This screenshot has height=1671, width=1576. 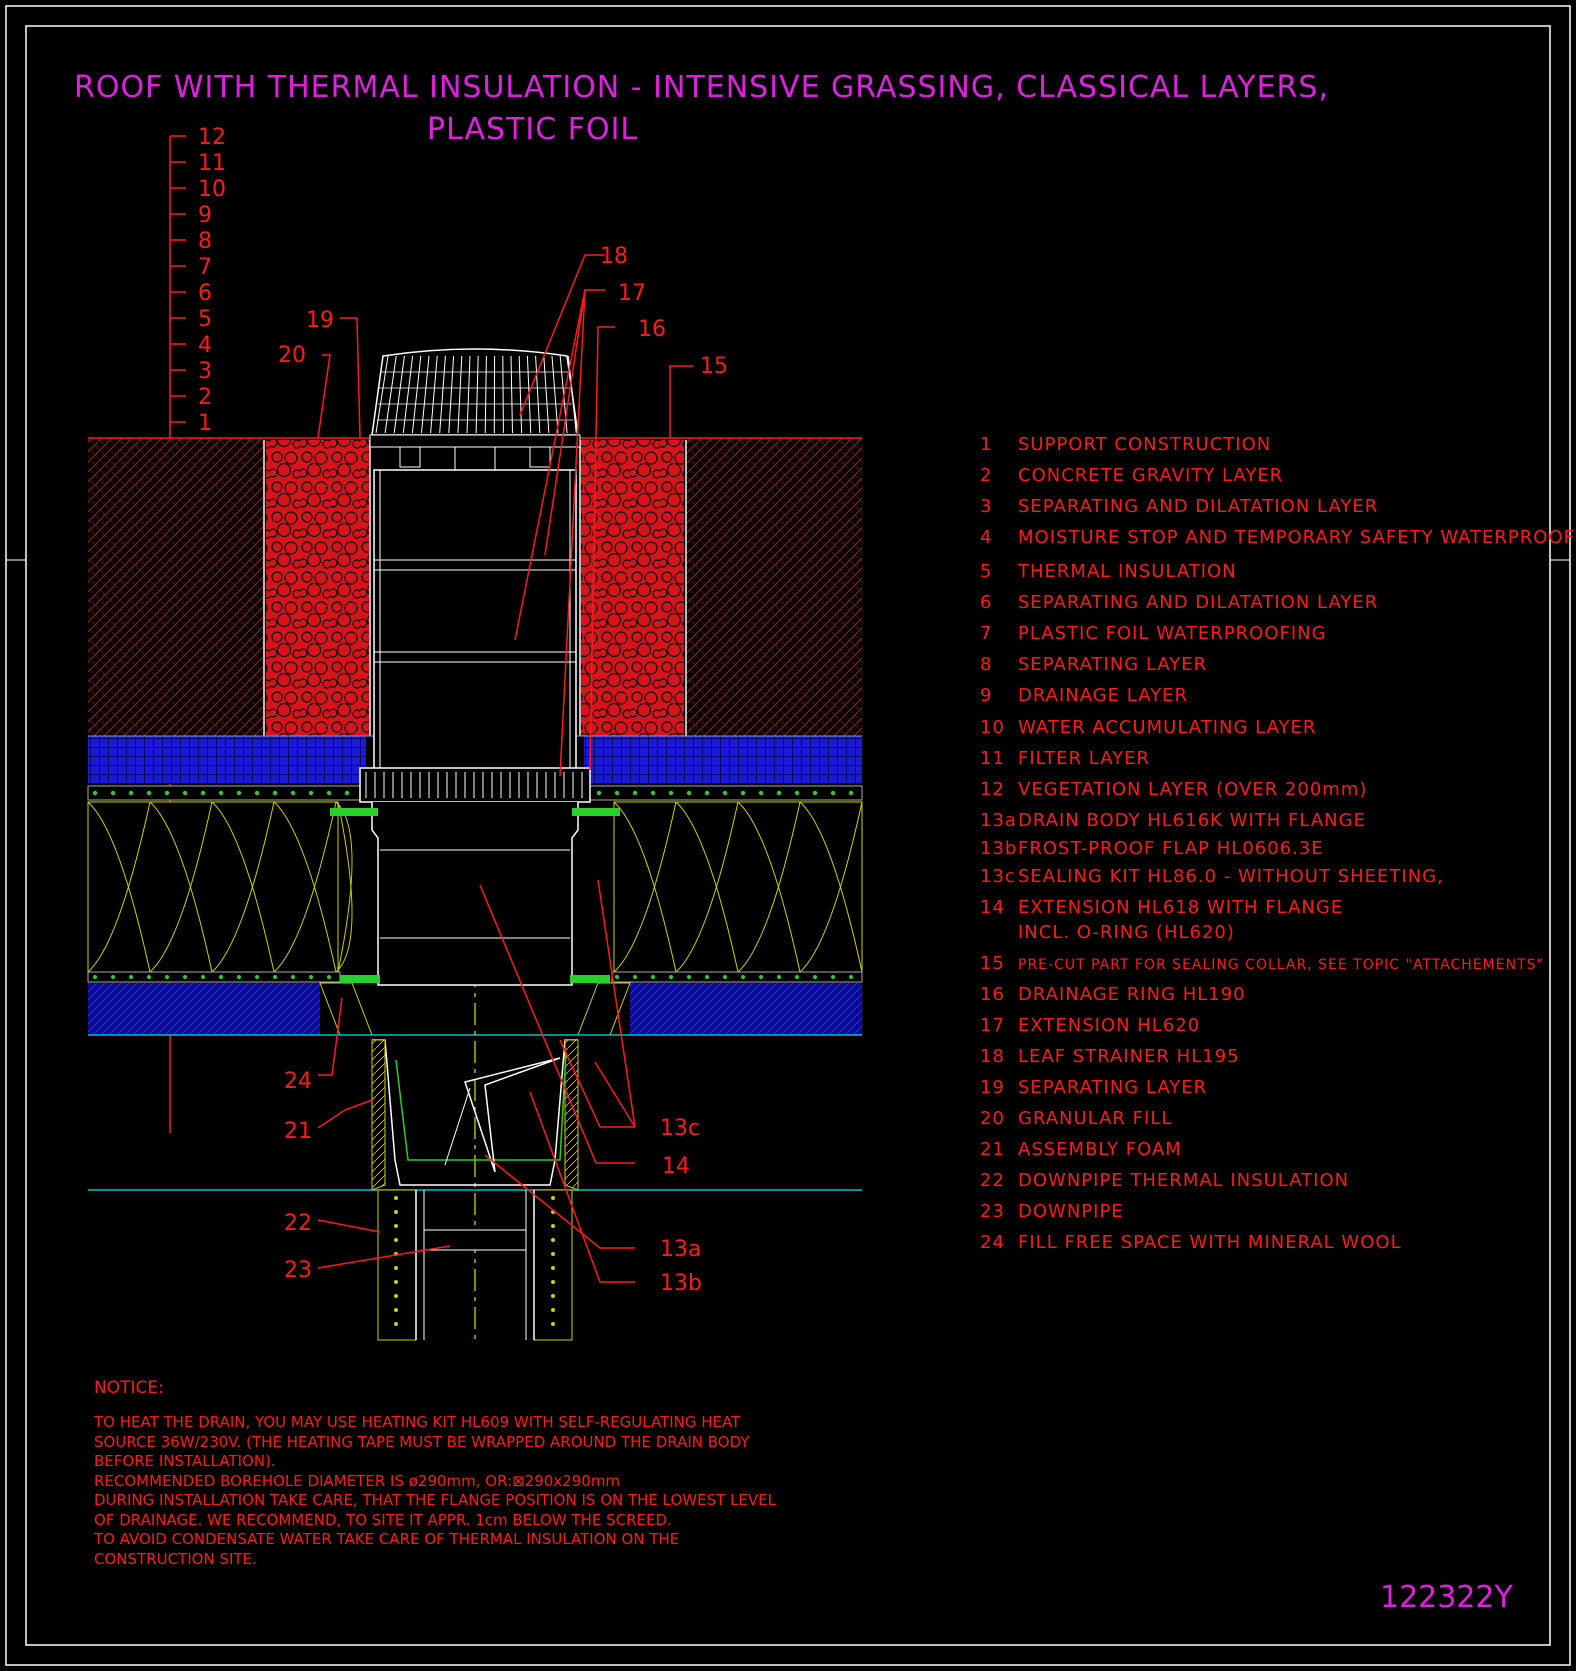 I want to click on legend-item-text: SEALING KIT HL86.0 - WITHOUT SHEETING,, so click(x=1231, y=876).